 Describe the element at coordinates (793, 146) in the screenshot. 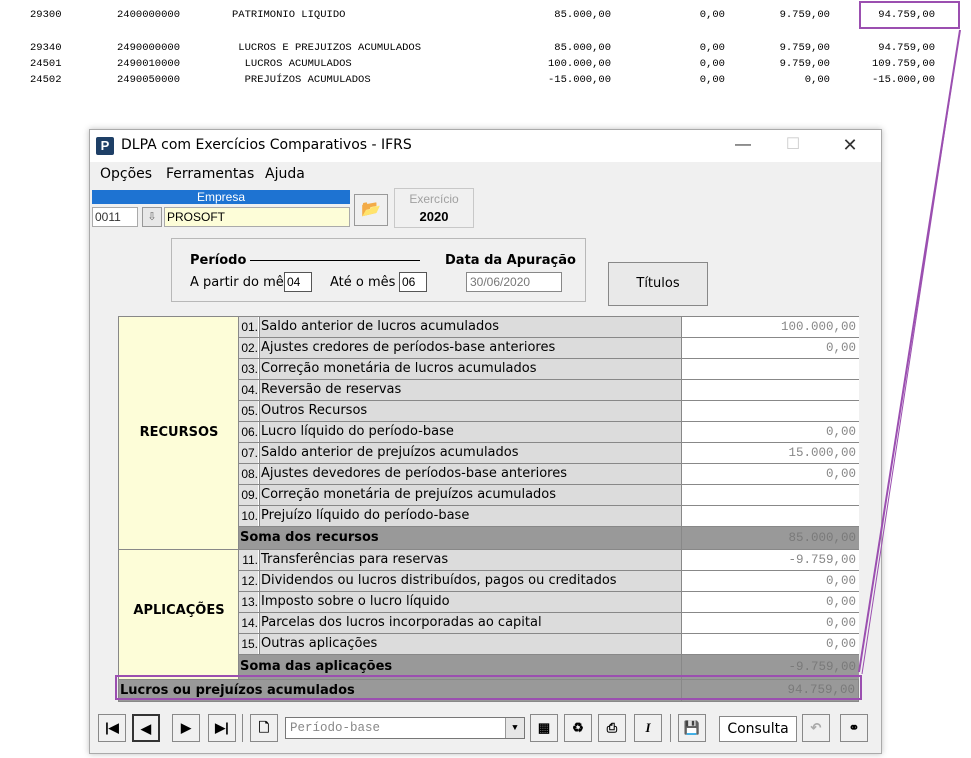

I see `maximize-button: ☐` at that location.